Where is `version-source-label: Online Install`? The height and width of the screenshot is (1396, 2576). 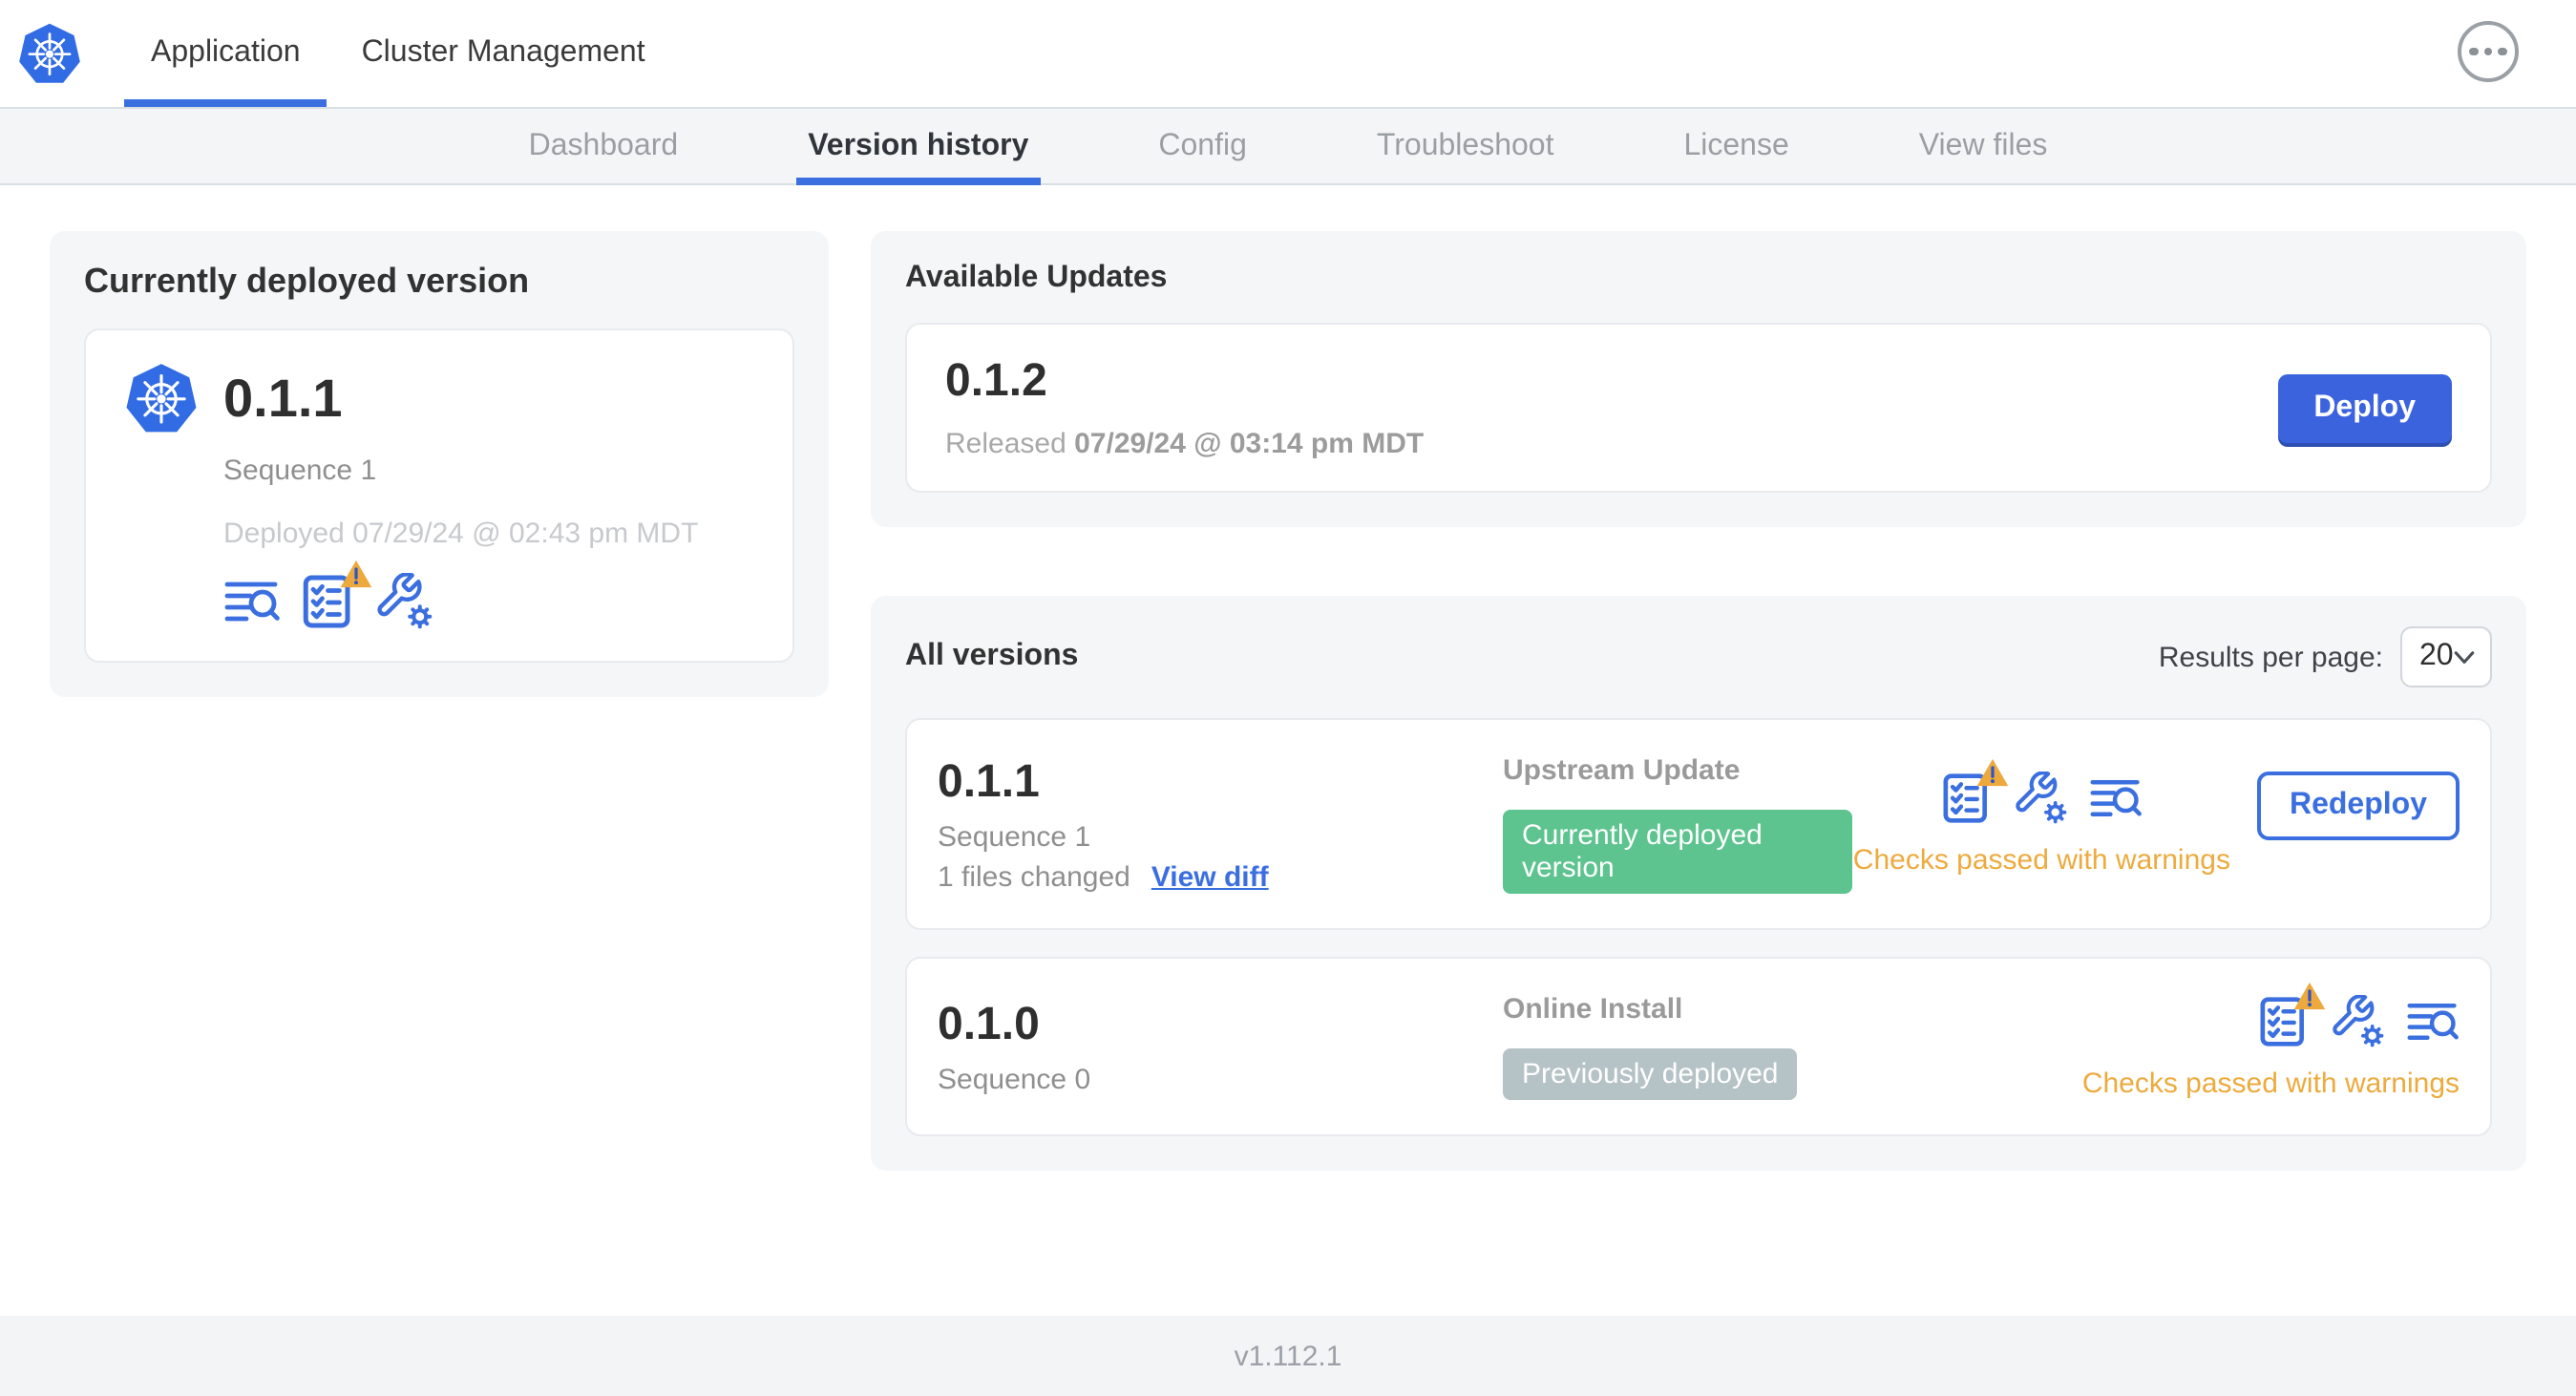 version-source-label: Online Install is located at coordinates (1593, 1009).